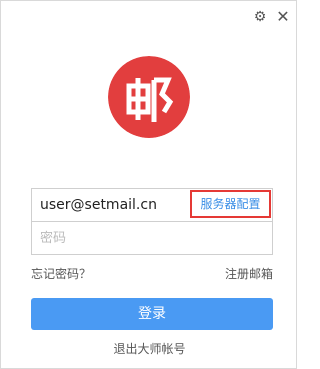 The width and height of the screenshot is (320, 369). I want to click on helper-links: 忘记密码？ 注册邮箱, so click(152, 273).